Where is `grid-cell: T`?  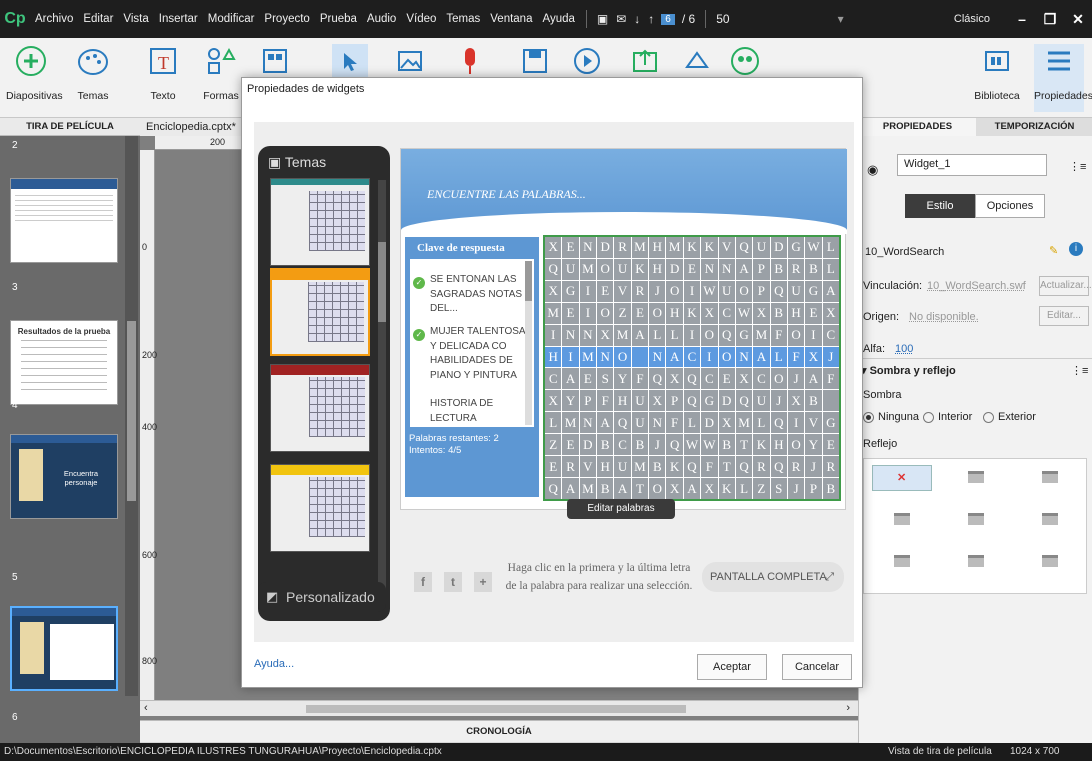
grid-cell: T is located at coordinates (726, 467).